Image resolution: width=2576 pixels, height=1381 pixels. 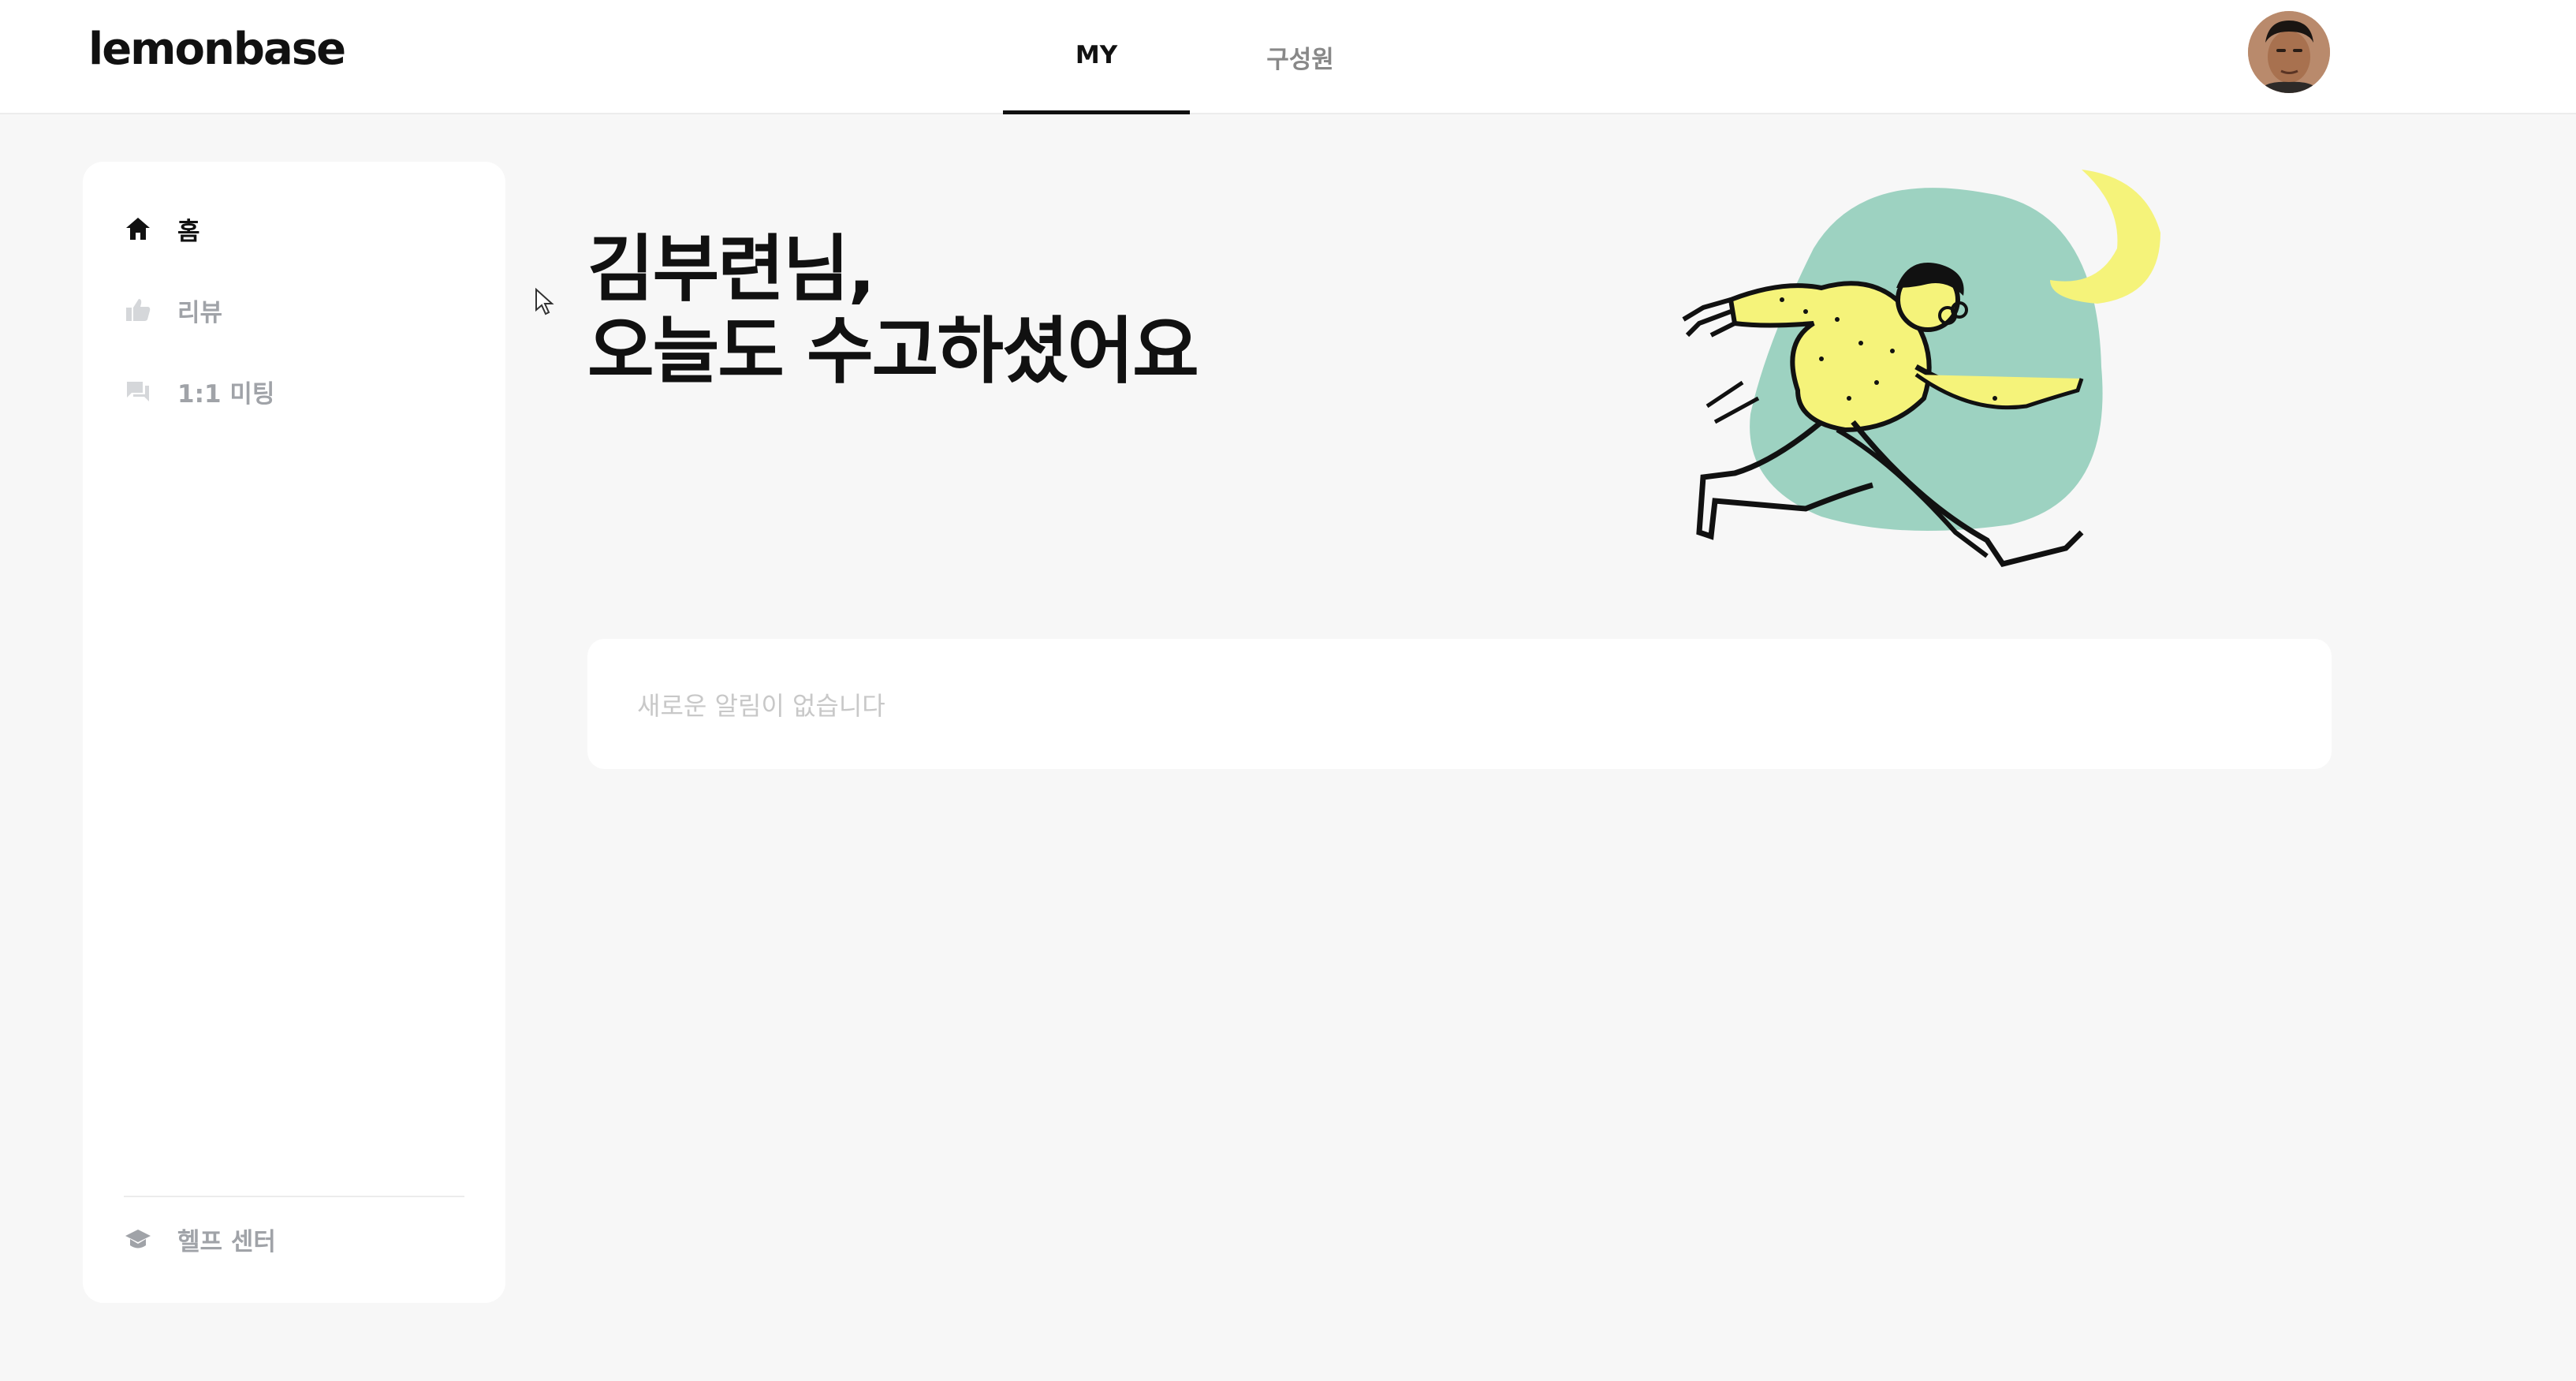 I want to click on chat-icon, so click(x=138, y=391).